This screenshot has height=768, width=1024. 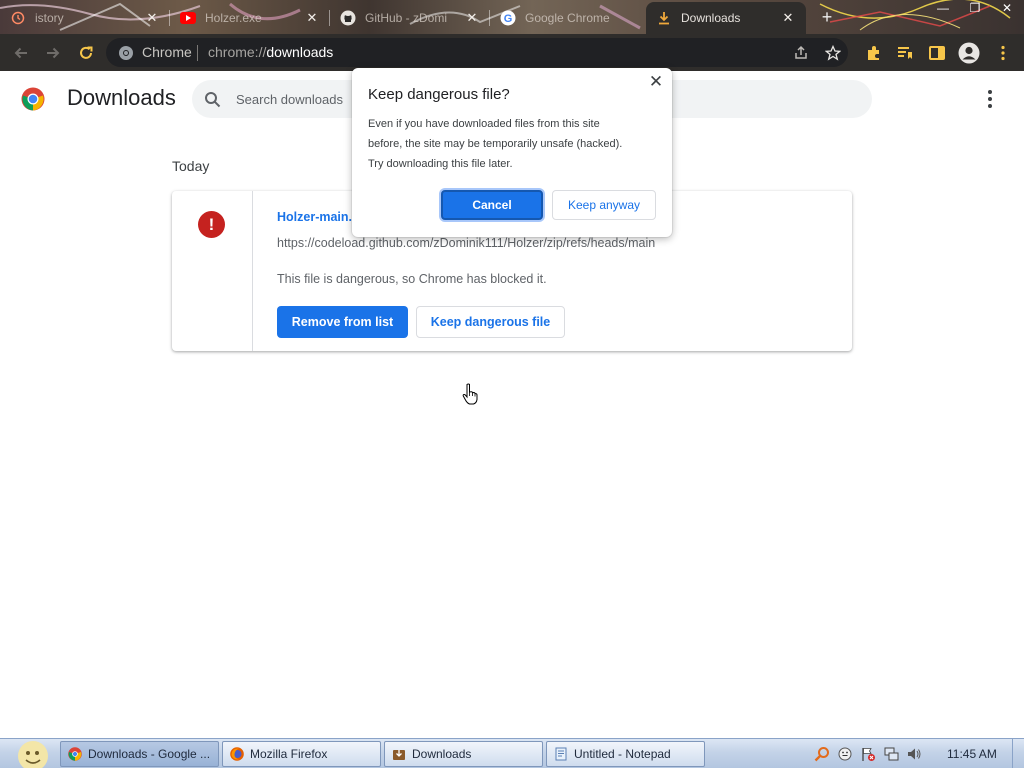 What do you see at coordinates (18, 18) in the screenshot?
I see `history-icon` at bounding box center [18, 18].